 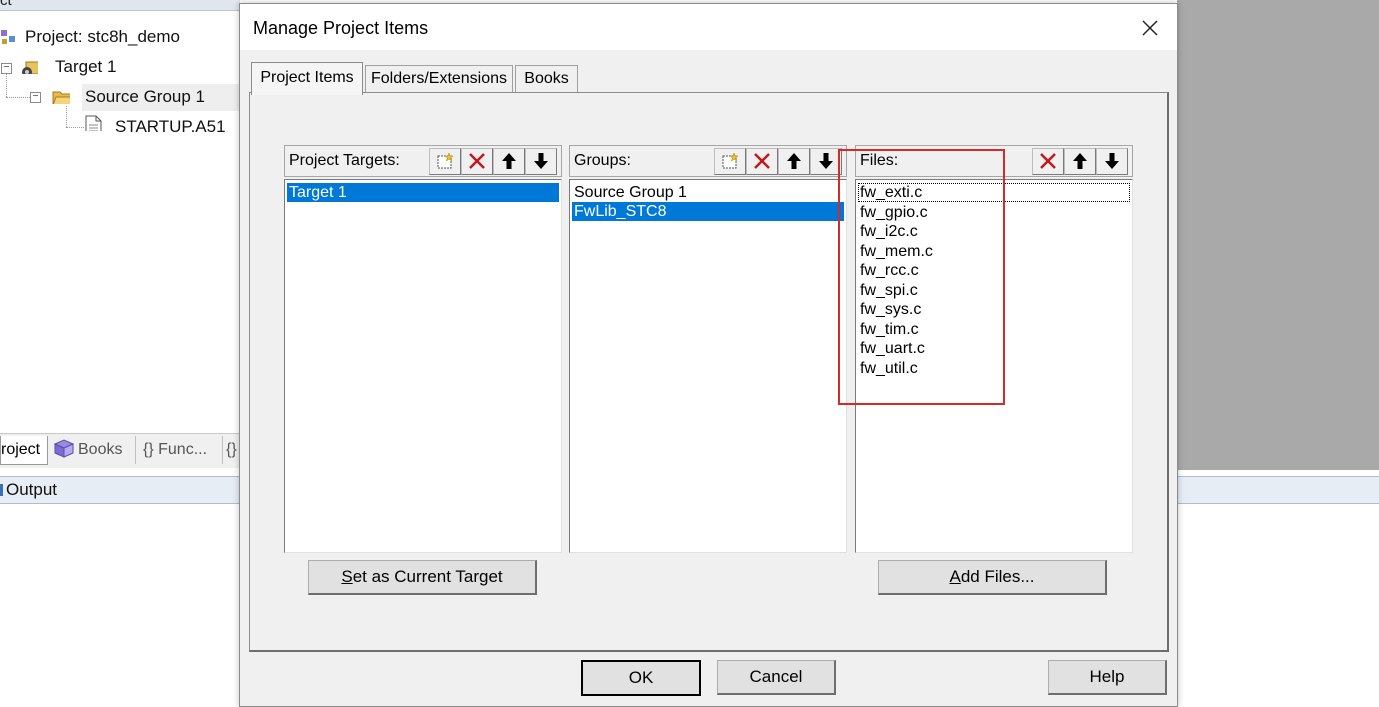 I want to click on output-label: Output, so click(x=32, y=489).